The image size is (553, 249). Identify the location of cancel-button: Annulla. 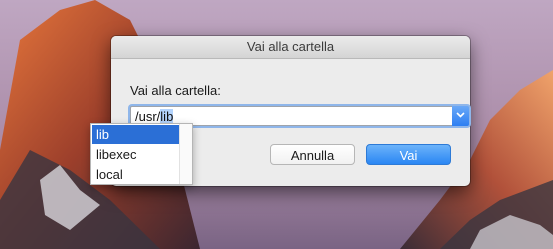
(312, 154).